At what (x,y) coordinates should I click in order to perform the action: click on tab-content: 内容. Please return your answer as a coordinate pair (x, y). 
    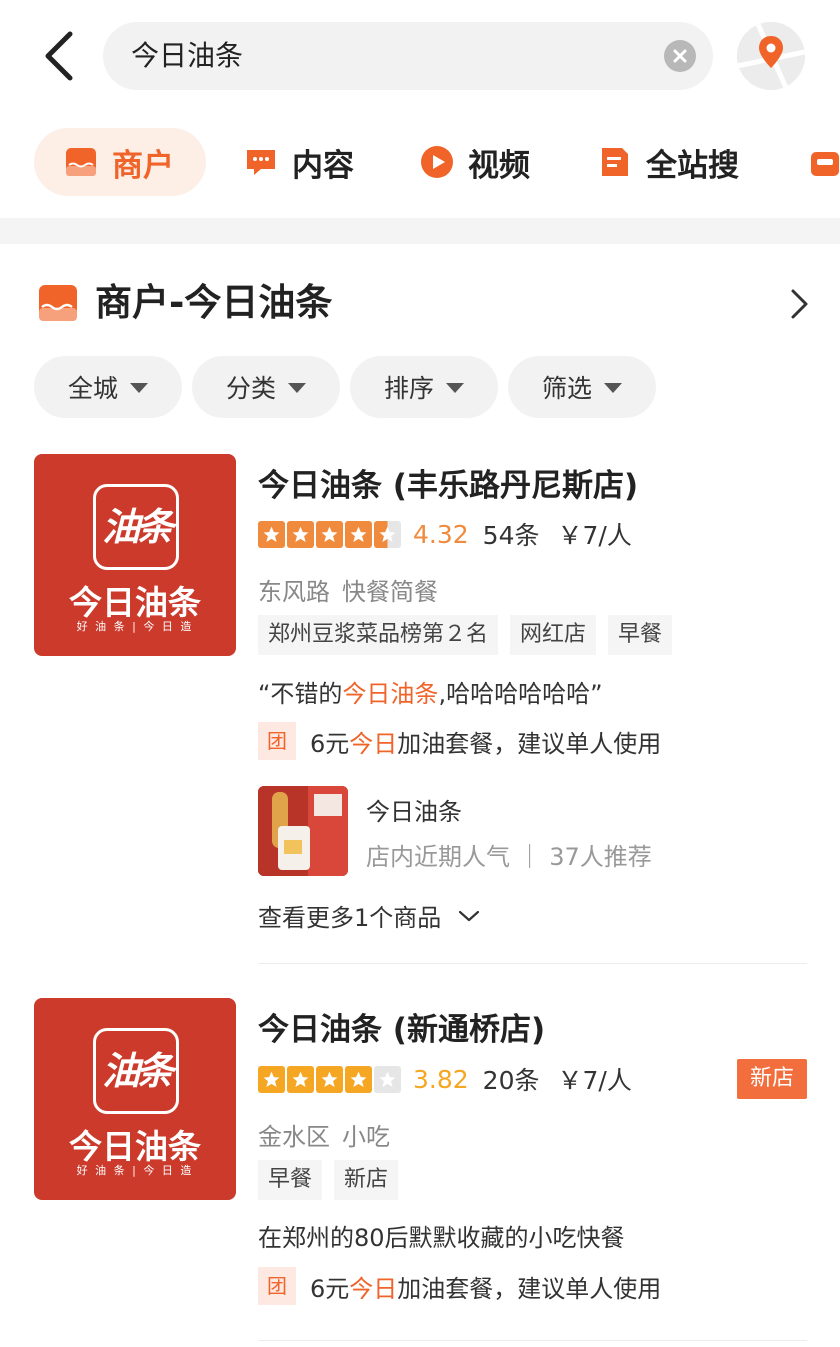
    Looking at the image, I should click on (299, 162).